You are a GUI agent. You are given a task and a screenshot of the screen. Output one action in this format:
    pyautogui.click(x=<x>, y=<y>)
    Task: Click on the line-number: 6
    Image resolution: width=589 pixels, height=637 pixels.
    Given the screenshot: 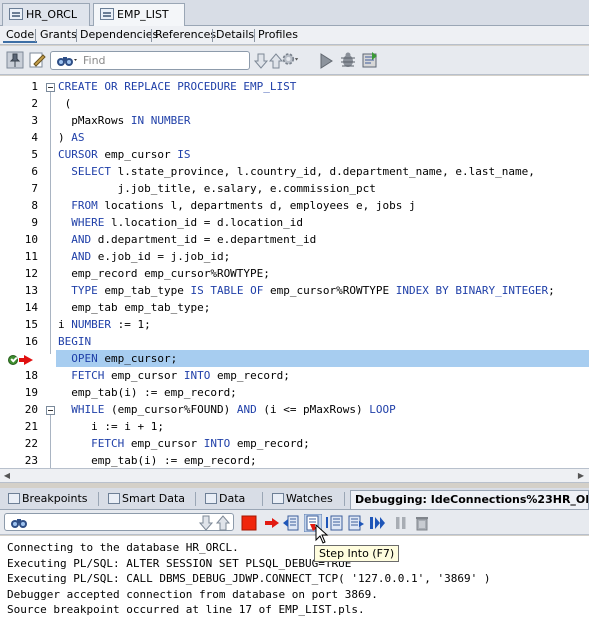 What is the action you would take?
    pyautogui.click(x=34, y=171)
    